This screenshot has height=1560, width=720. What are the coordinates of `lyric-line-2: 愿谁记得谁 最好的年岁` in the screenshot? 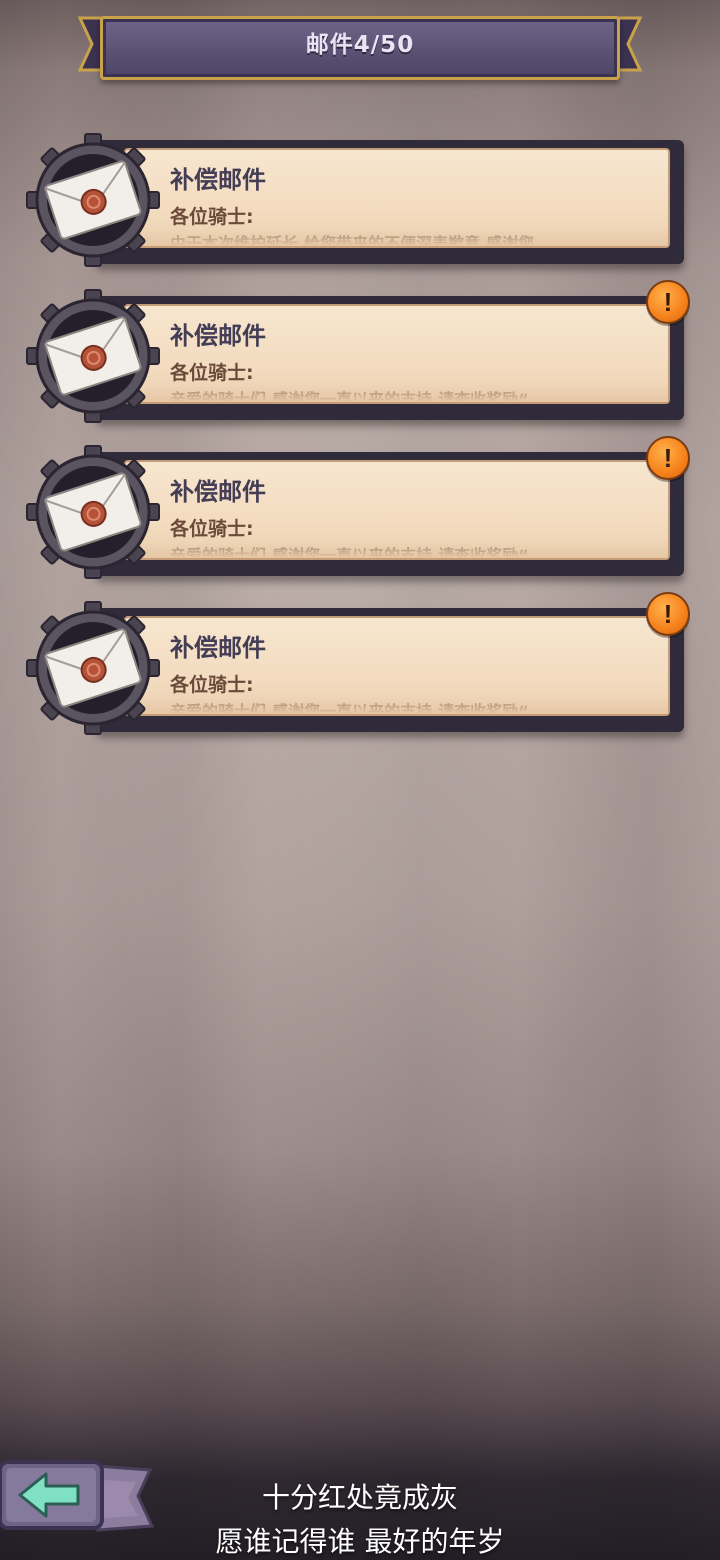 It's located at (360, 1541).